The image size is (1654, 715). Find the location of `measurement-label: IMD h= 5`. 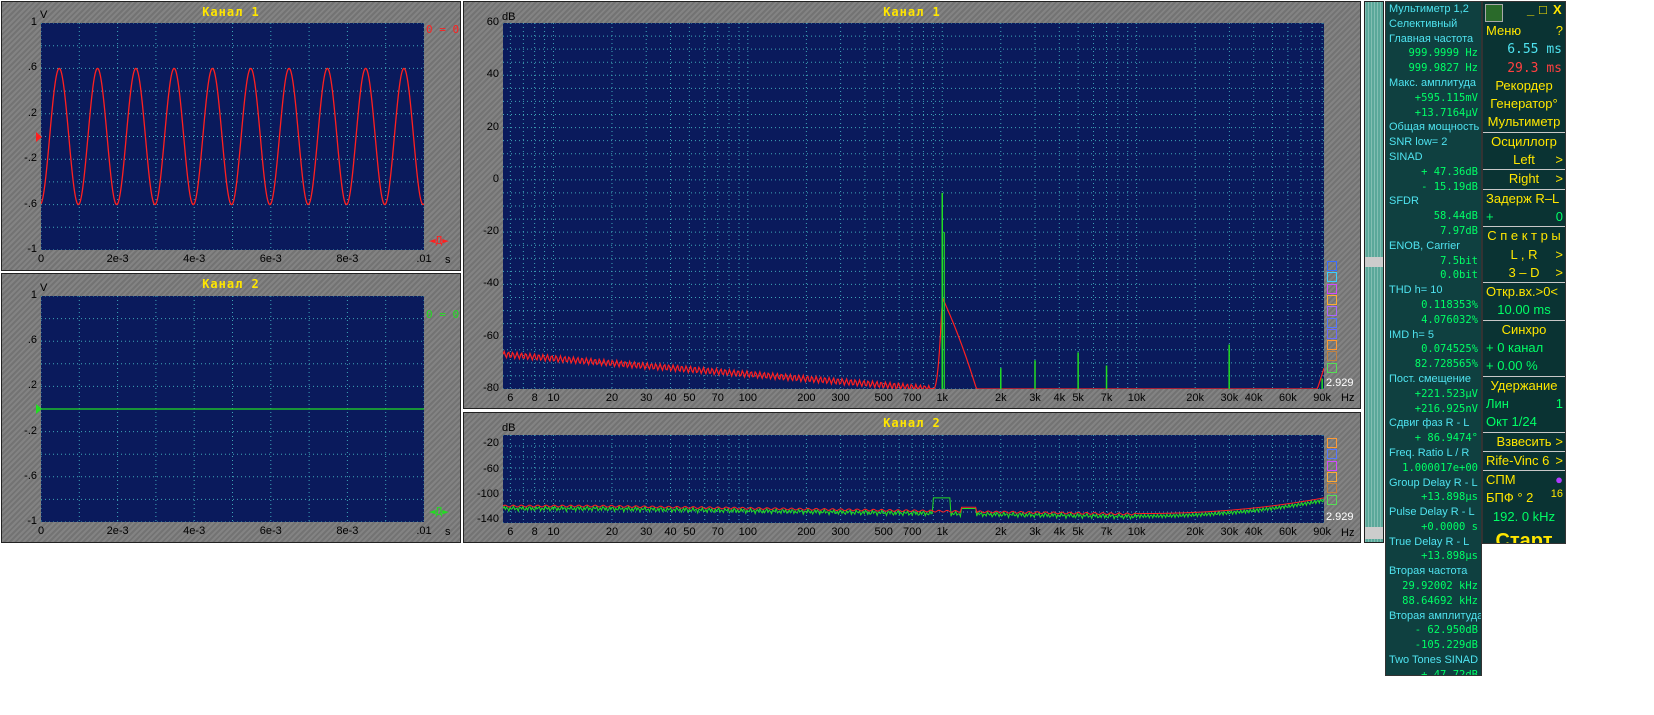

measurement-label: IMD h= 5 is located at coordinates (1433, 335).